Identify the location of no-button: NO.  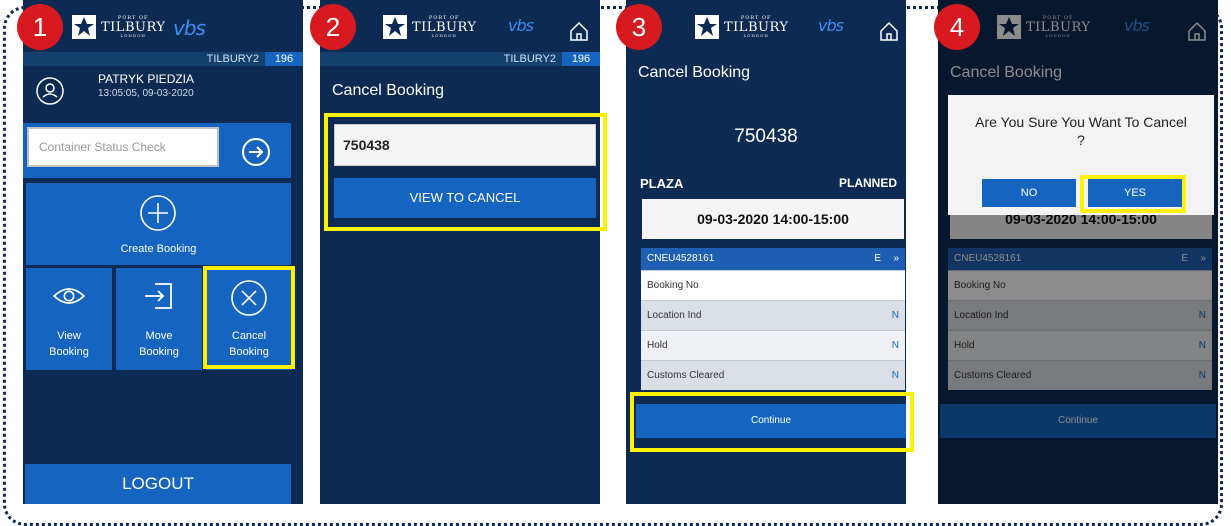
(1029, 193).